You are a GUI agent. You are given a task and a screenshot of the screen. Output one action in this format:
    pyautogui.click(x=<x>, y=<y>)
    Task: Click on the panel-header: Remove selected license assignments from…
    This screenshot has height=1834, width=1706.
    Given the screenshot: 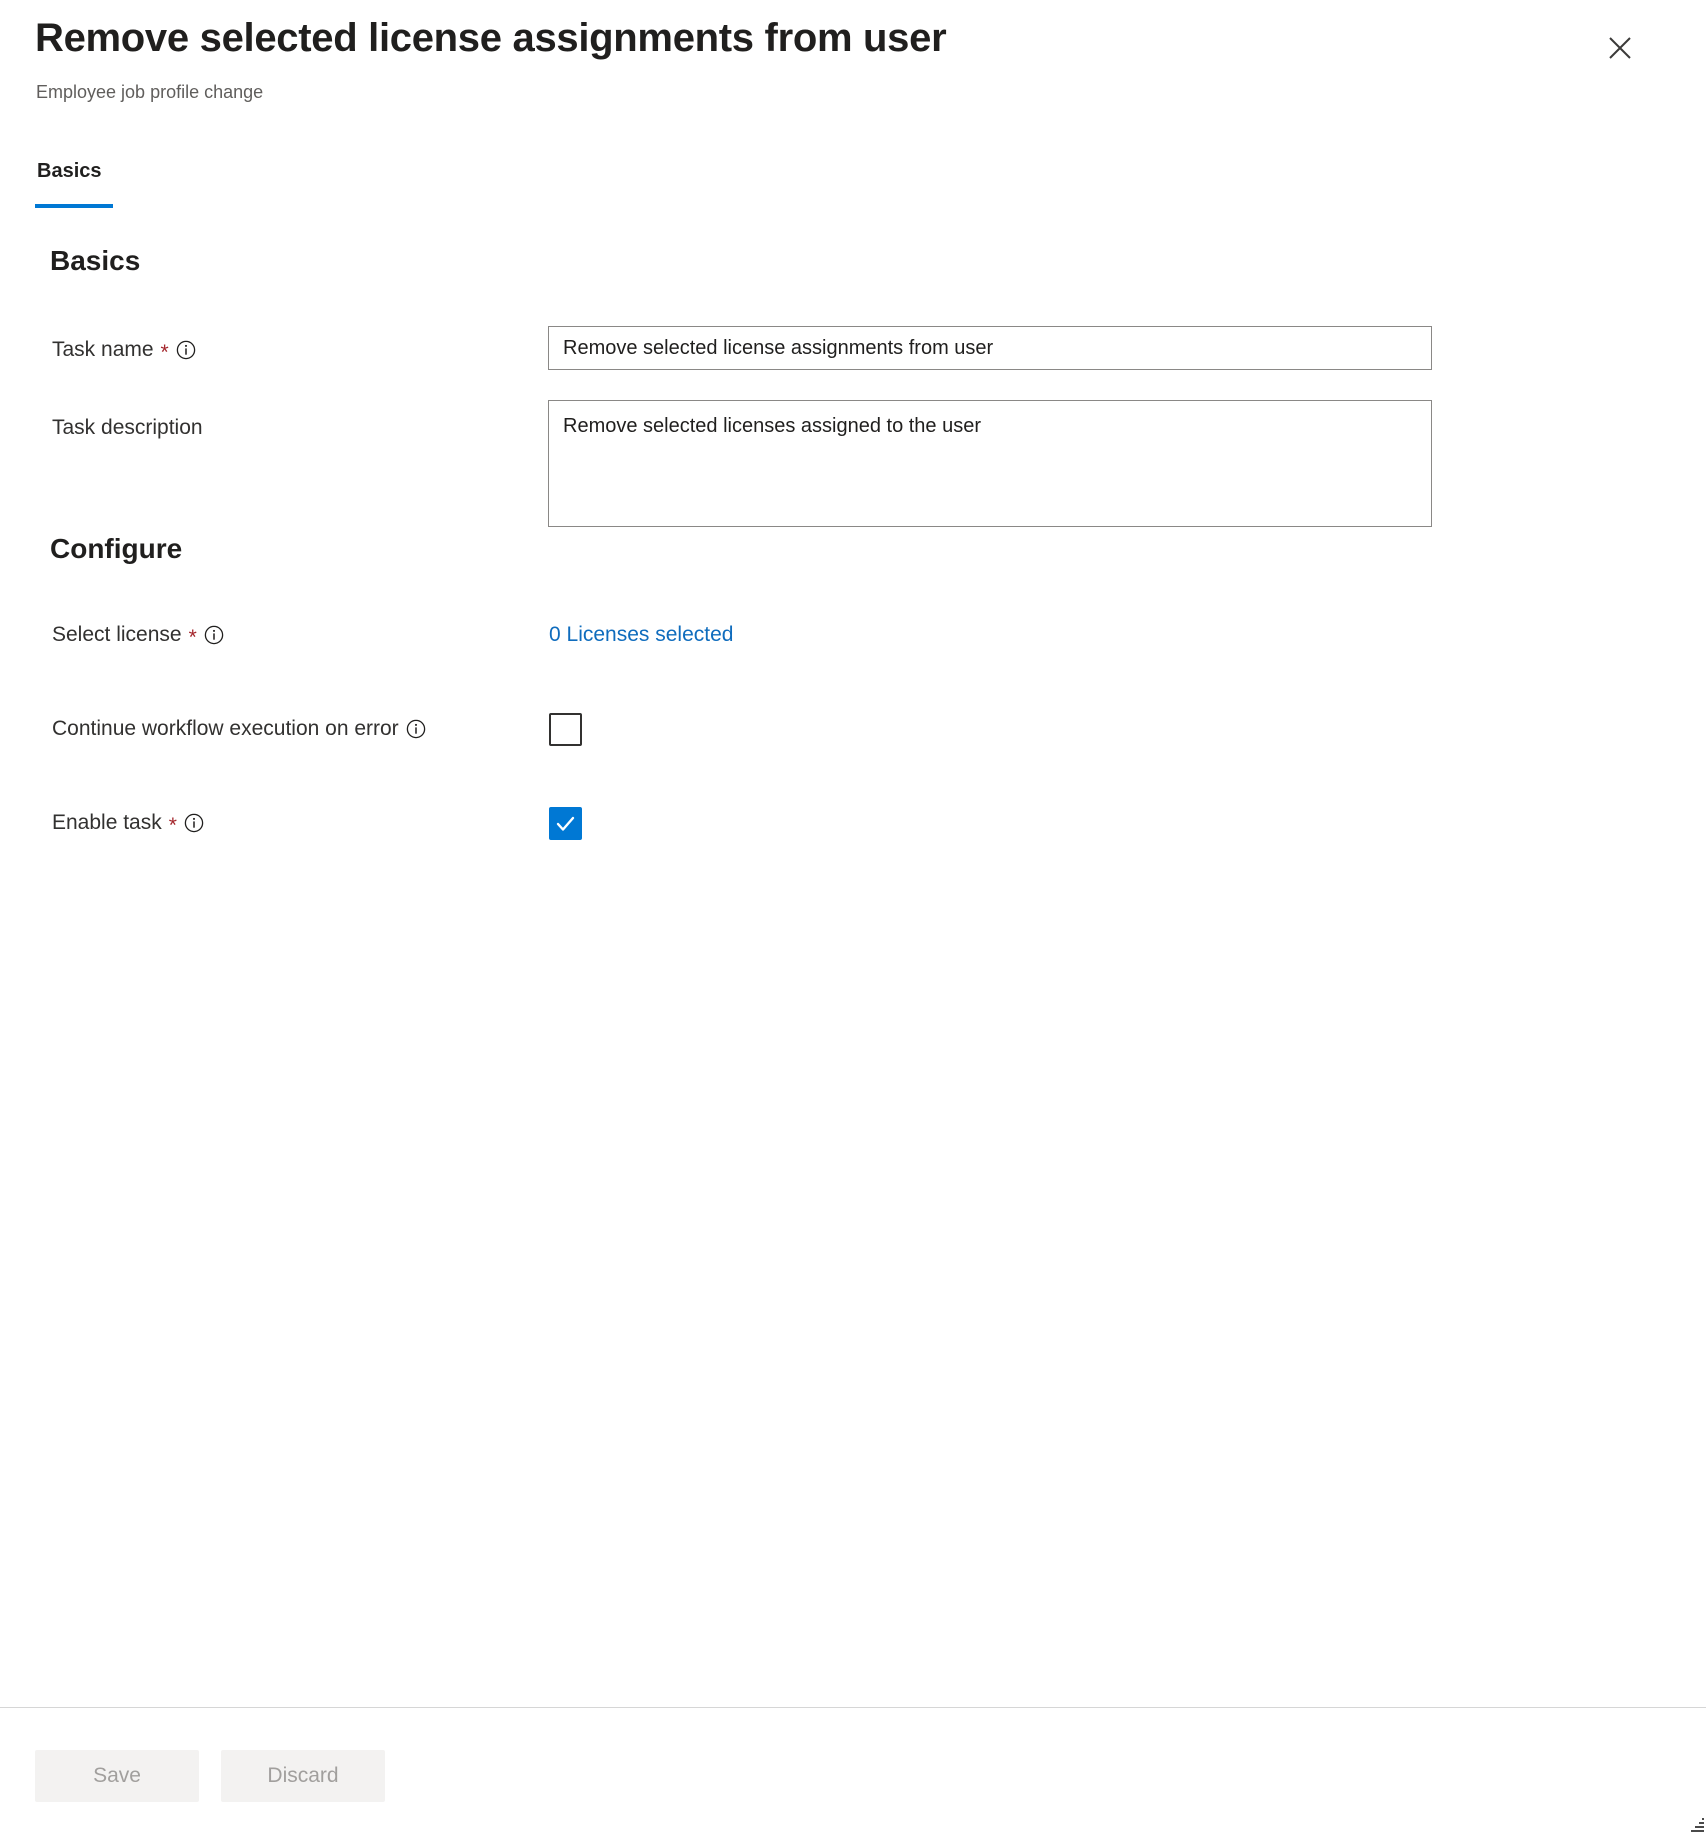 What is the action you would take?
    pyautogui.click(x=853, y=64)
    